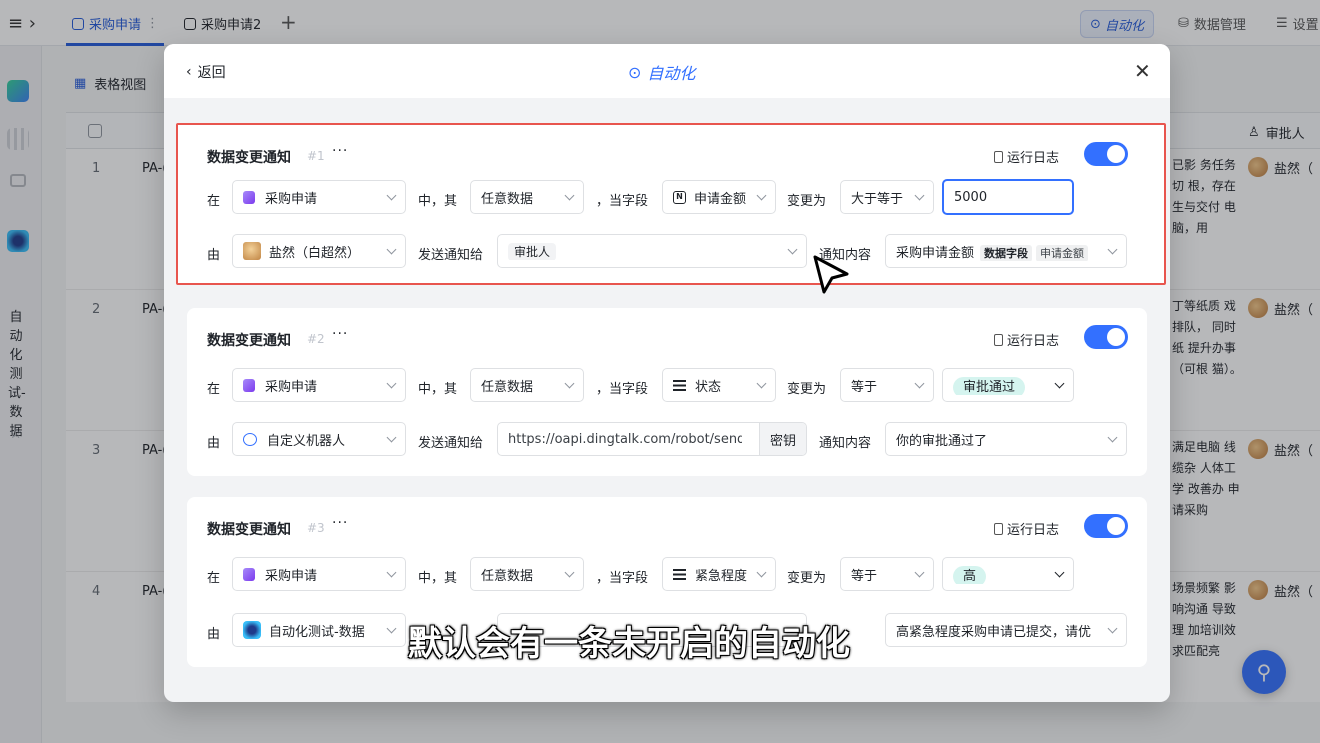 The image size is (1320, 743). I want to click on sender-select: 盐然（白超然）, so click(319, 251).